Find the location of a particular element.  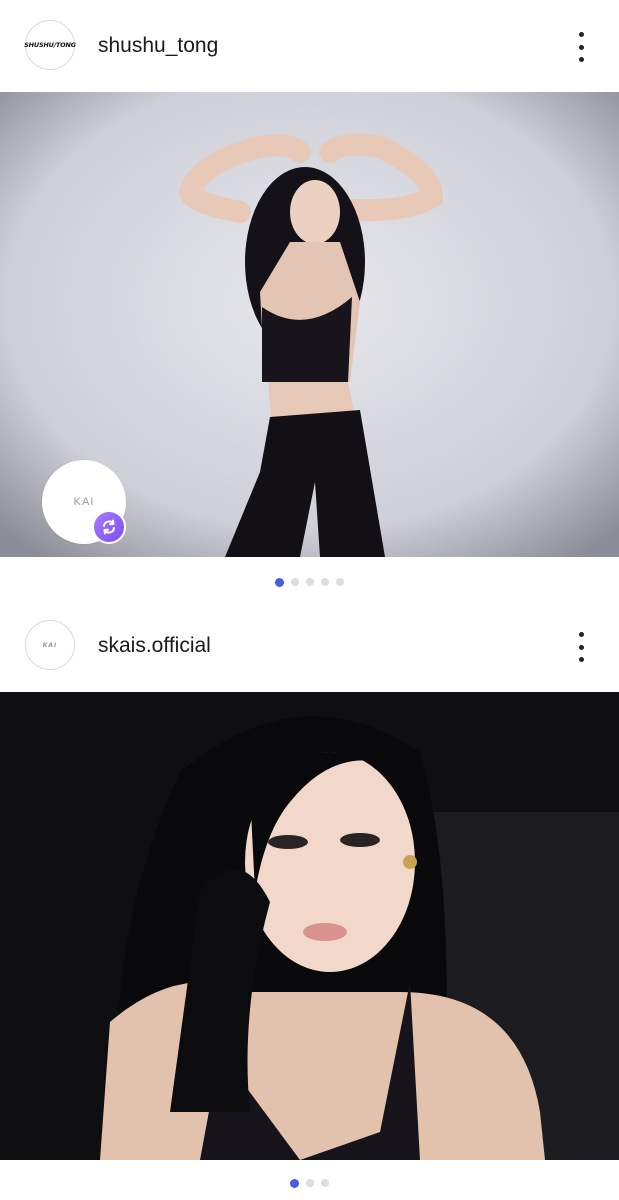

avatar-logo-text: KAI is located at coordinates (50, 645).